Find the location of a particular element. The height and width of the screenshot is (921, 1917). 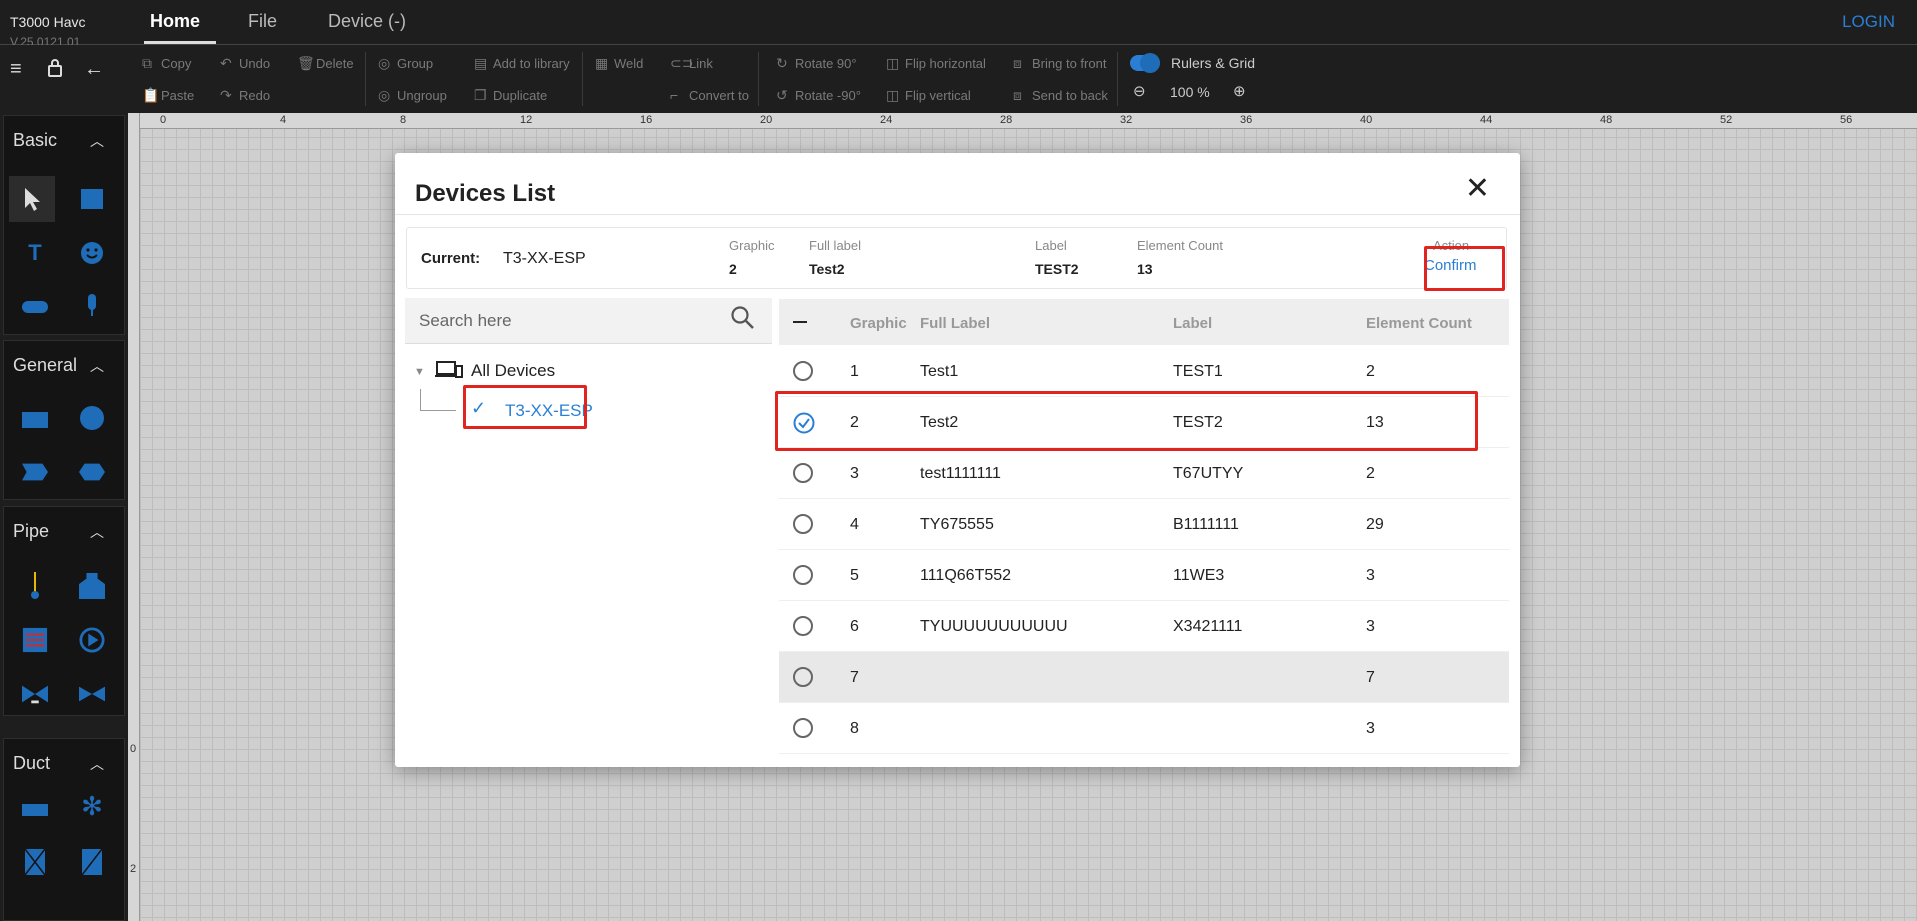

filter-tool is located at coordinates (92, 862).